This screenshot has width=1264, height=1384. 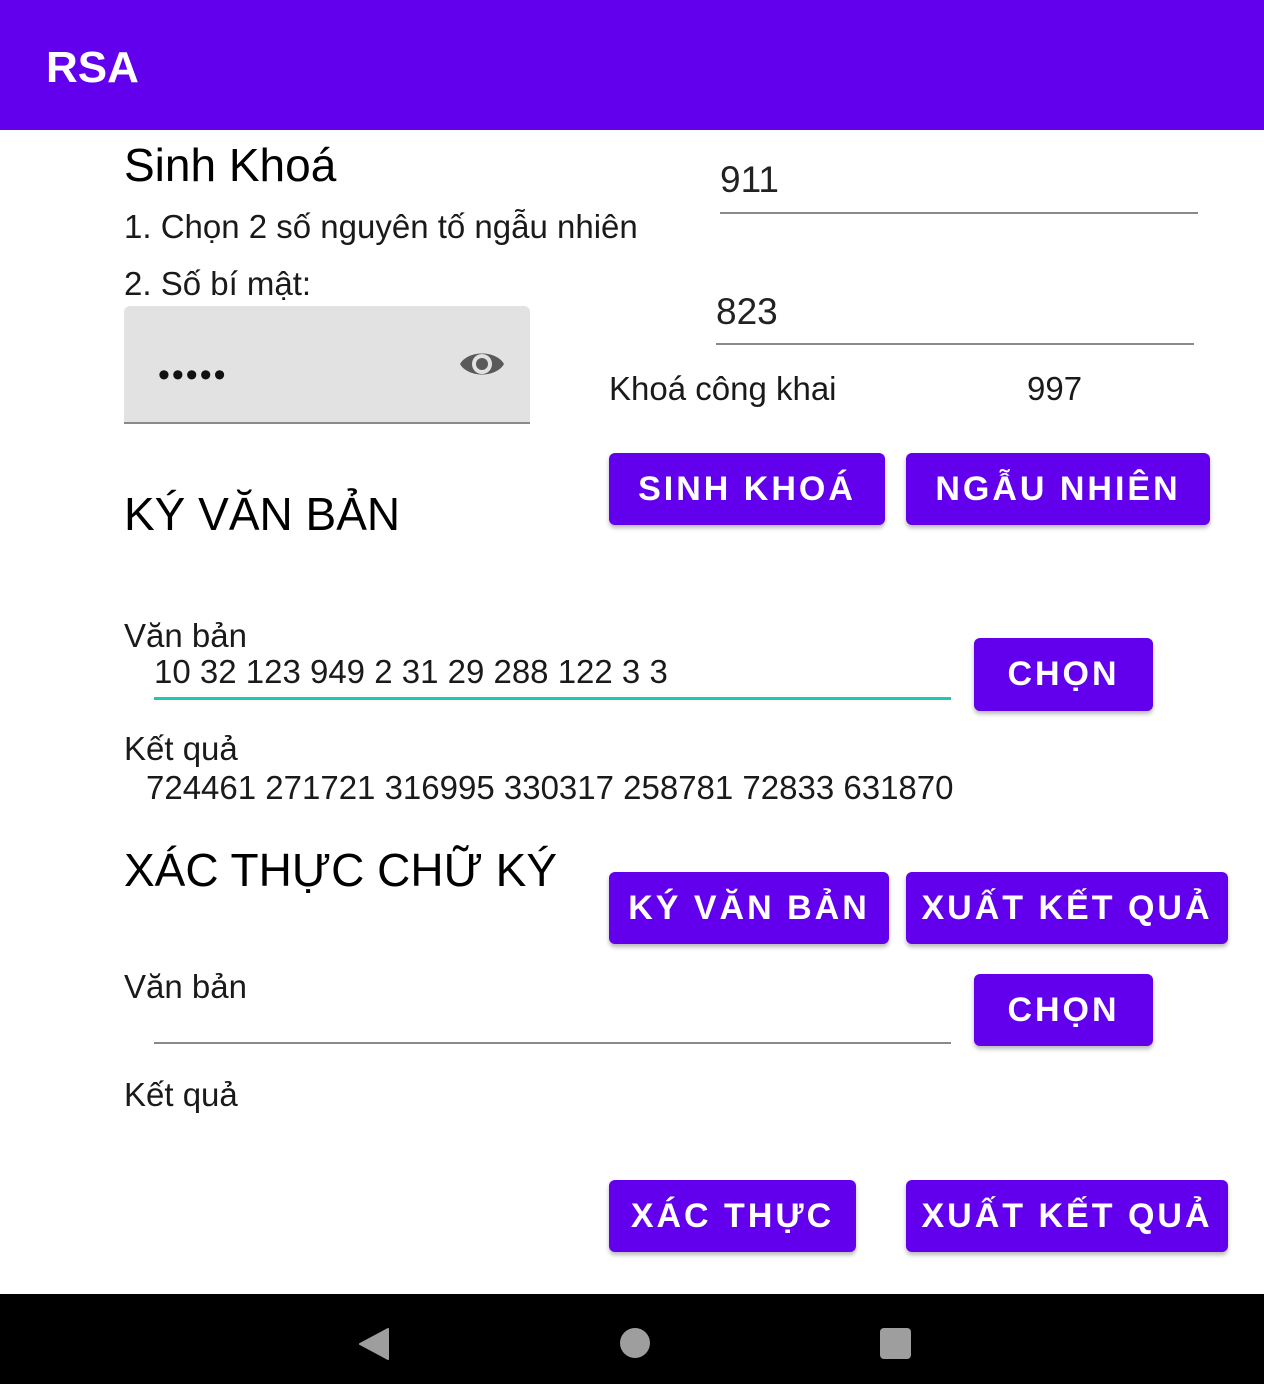 What do you see at coordinates (955, 313) in the screenshot?
I see `prime2-input: 823` at bounding box center [955, 313].